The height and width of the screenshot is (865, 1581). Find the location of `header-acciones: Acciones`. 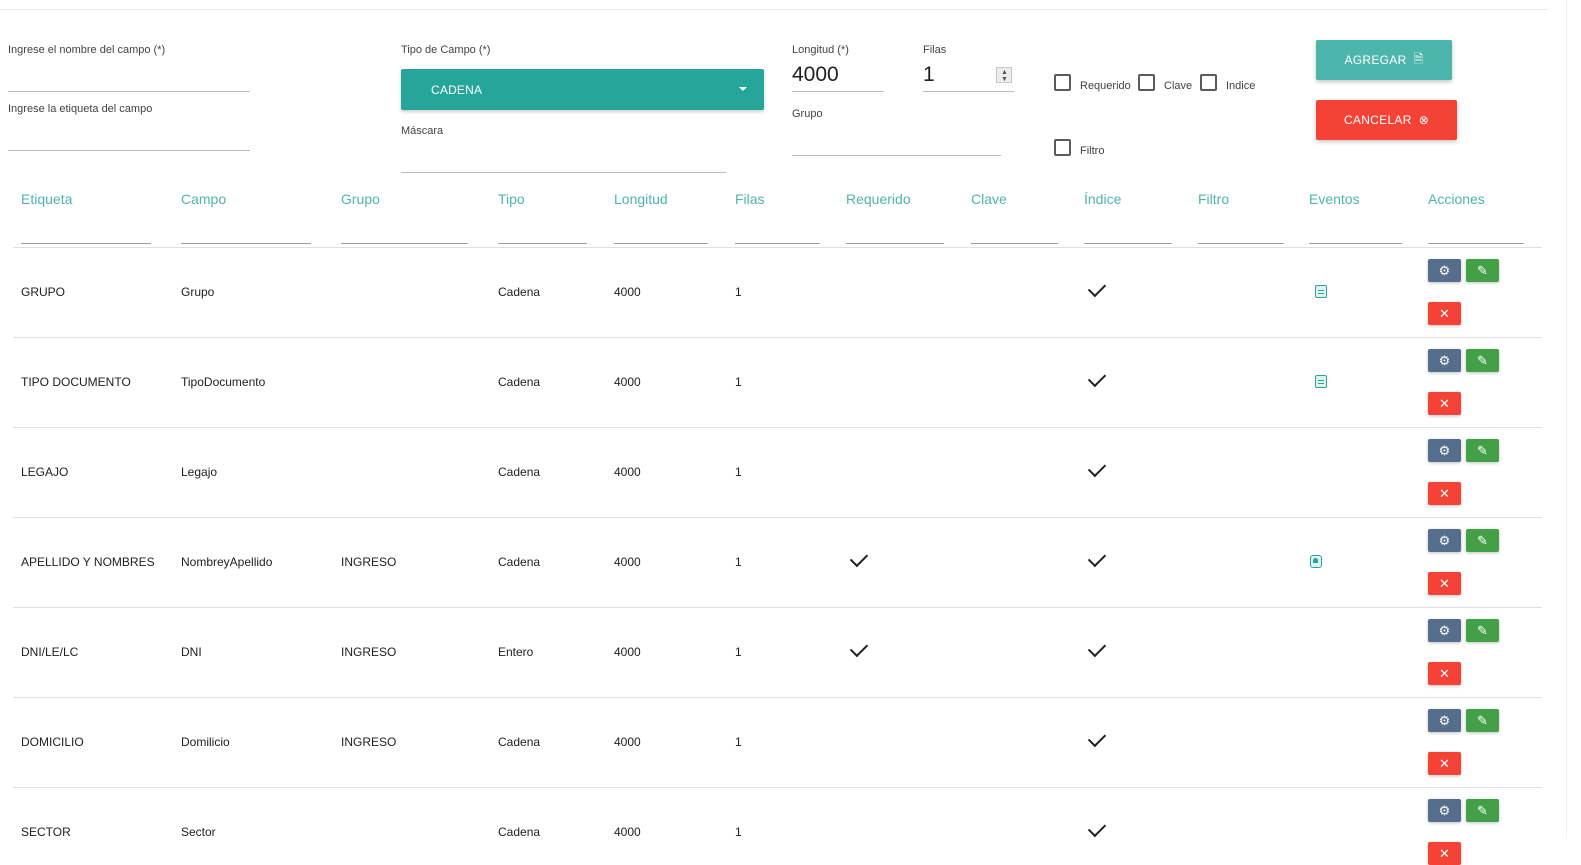

header-acciones: Acciones is located at coordinates (1456, 199).